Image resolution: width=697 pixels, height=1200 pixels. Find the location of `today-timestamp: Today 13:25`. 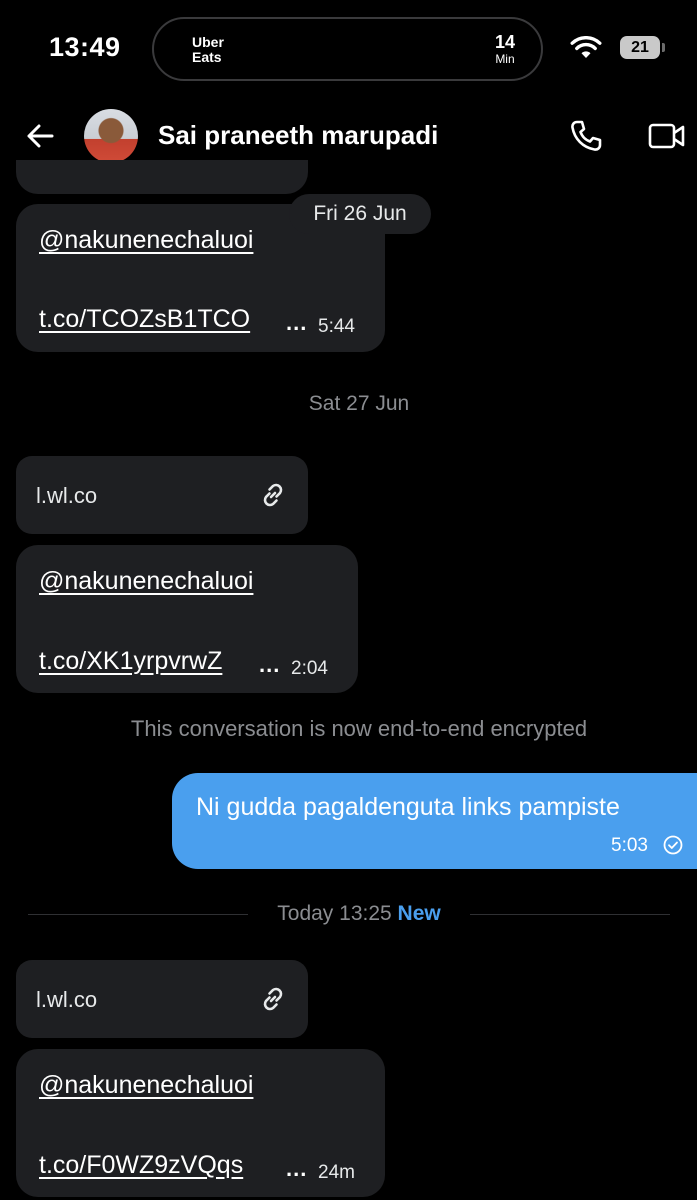

today-timestamp: Today 13:25 is located at coordinates (334, 913).